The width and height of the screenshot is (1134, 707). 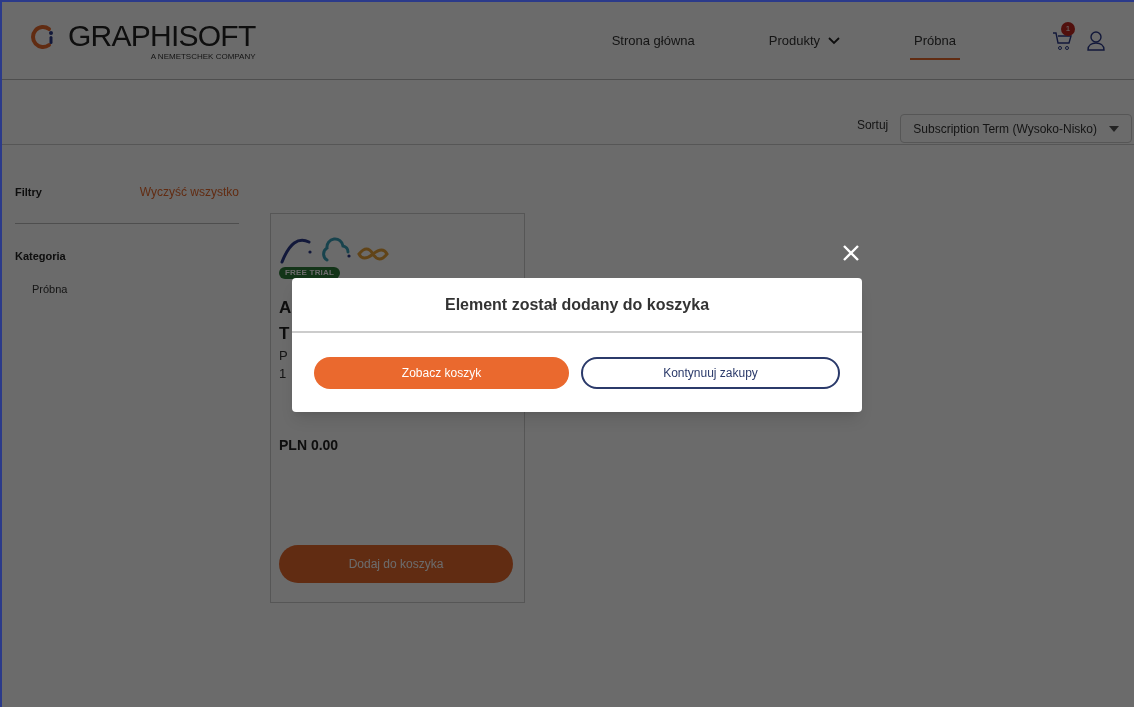 What do you see at coordinates (710, 372) in the screenshot?
I see `continue-shopping-button: Kontynuuj zakupy` at bounding box center [710, 372].